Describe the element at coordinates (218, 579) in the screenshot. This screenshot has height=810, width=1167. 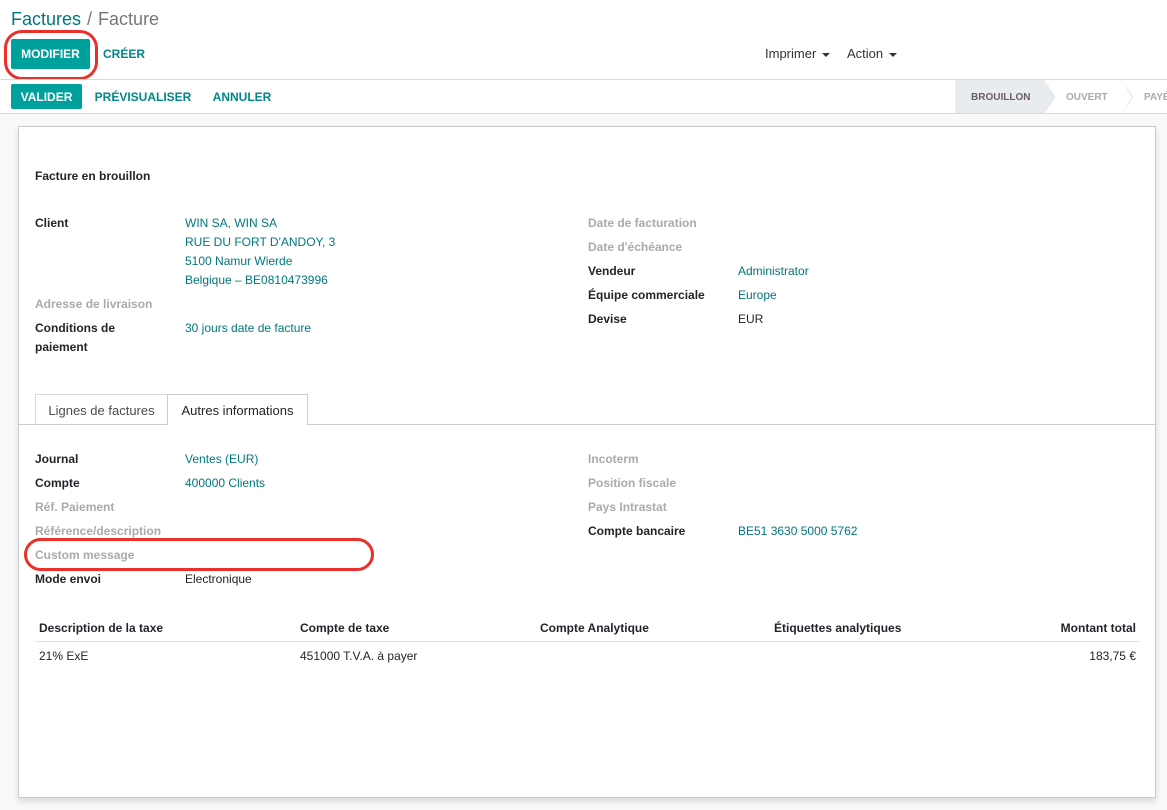
I see `send-mode-value: Electronique` at that location.